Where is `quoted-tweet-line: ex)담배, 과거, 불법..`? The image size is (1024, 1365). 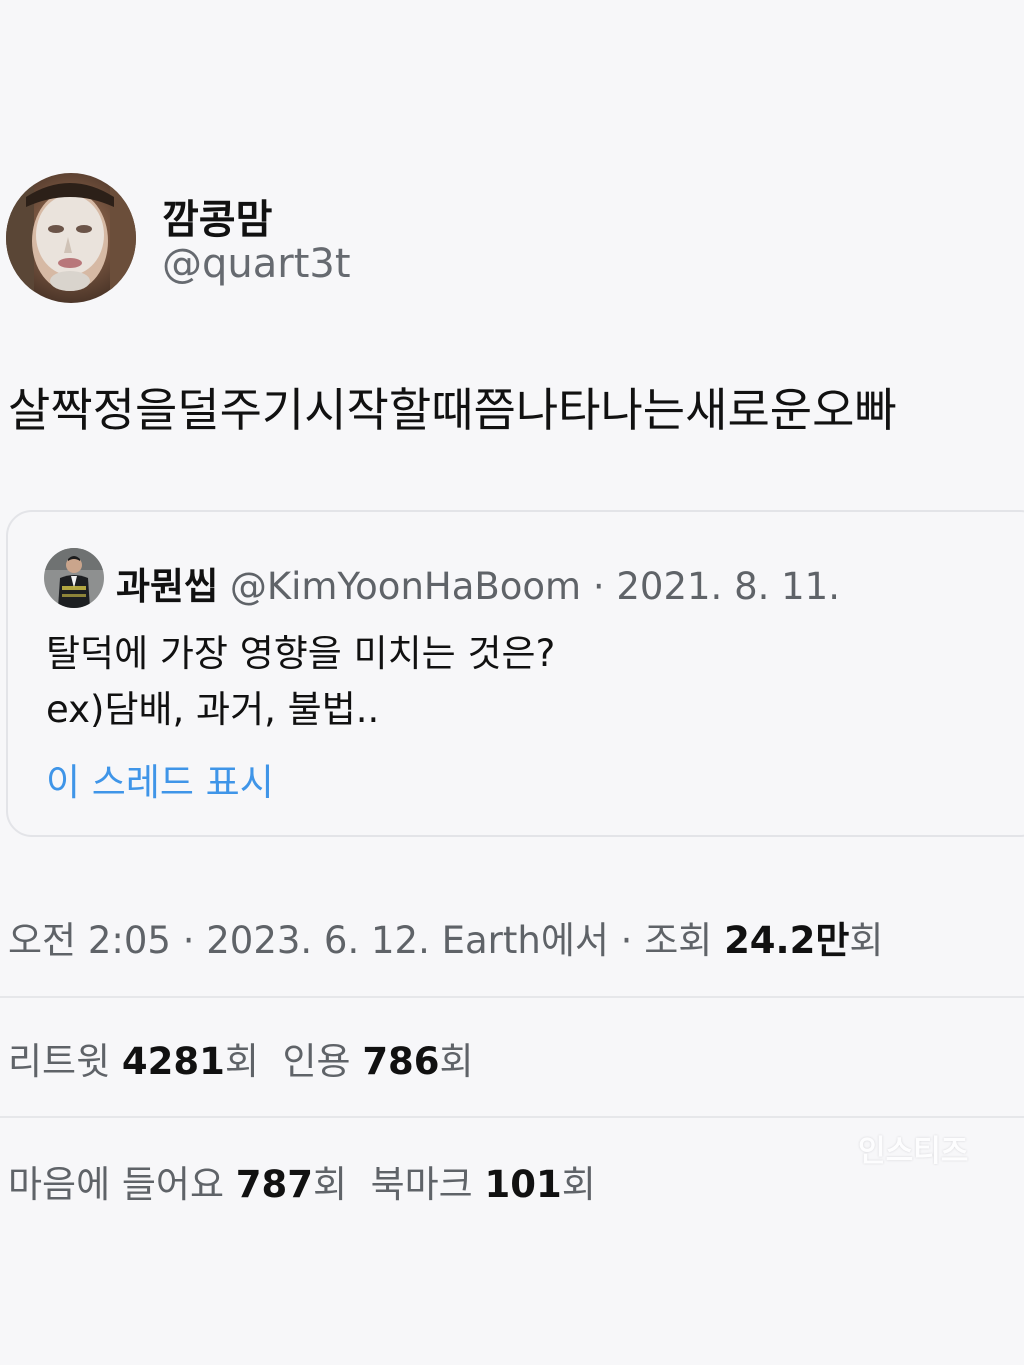 quoted-tweet-line: ex)담배, 과거, 불법.. is located at coordinates (213, 709).